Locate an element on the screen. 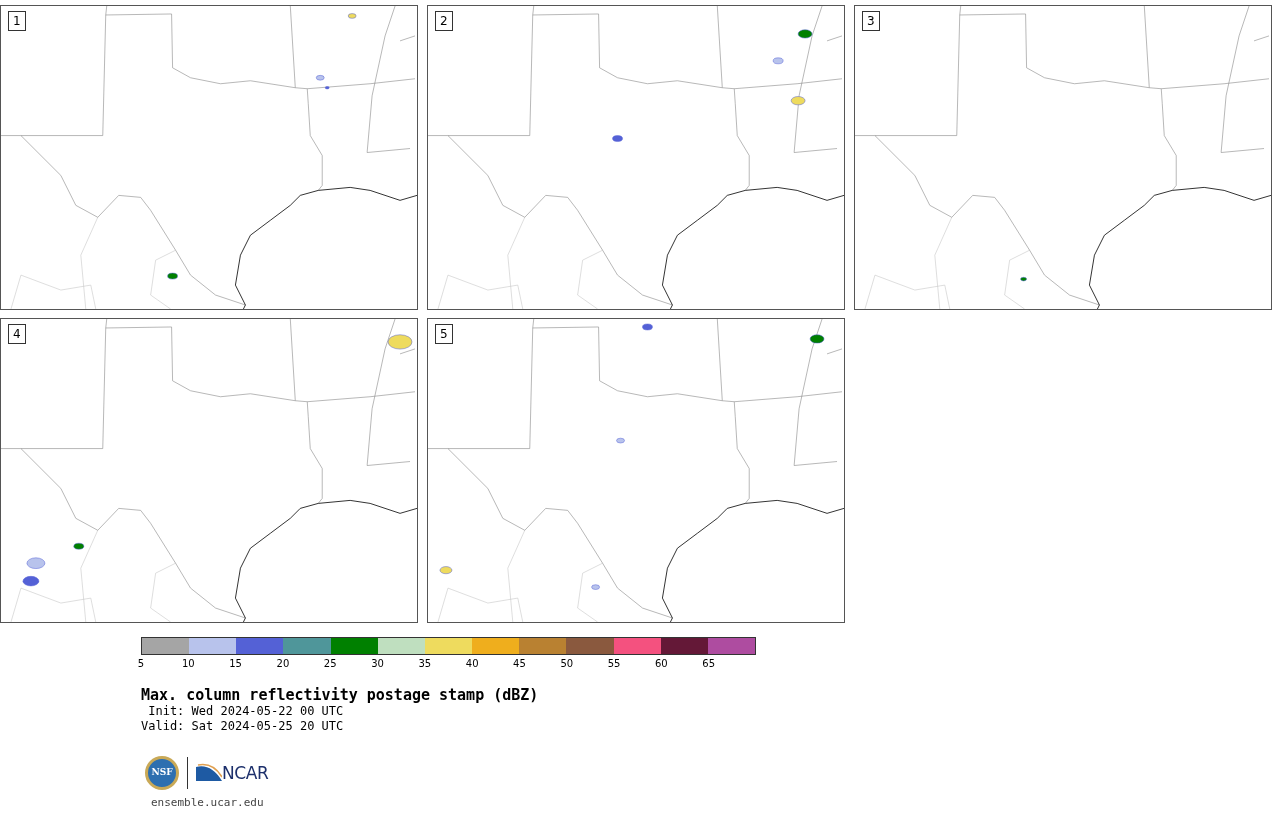 This screenshot has width=1280, height=815. swoosh-logo-icon is located at coordinates (209, 773).